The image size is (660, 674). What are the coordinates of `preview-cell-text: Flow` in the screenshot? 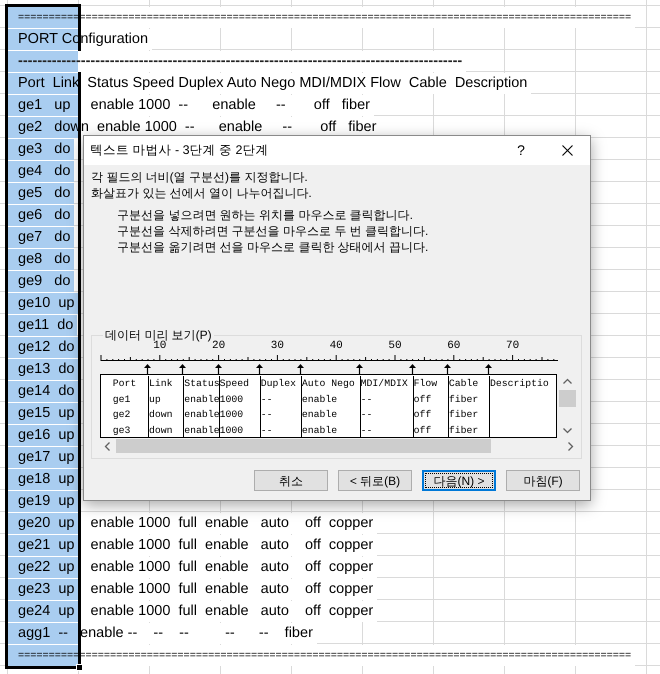 It's located at (426, 384).